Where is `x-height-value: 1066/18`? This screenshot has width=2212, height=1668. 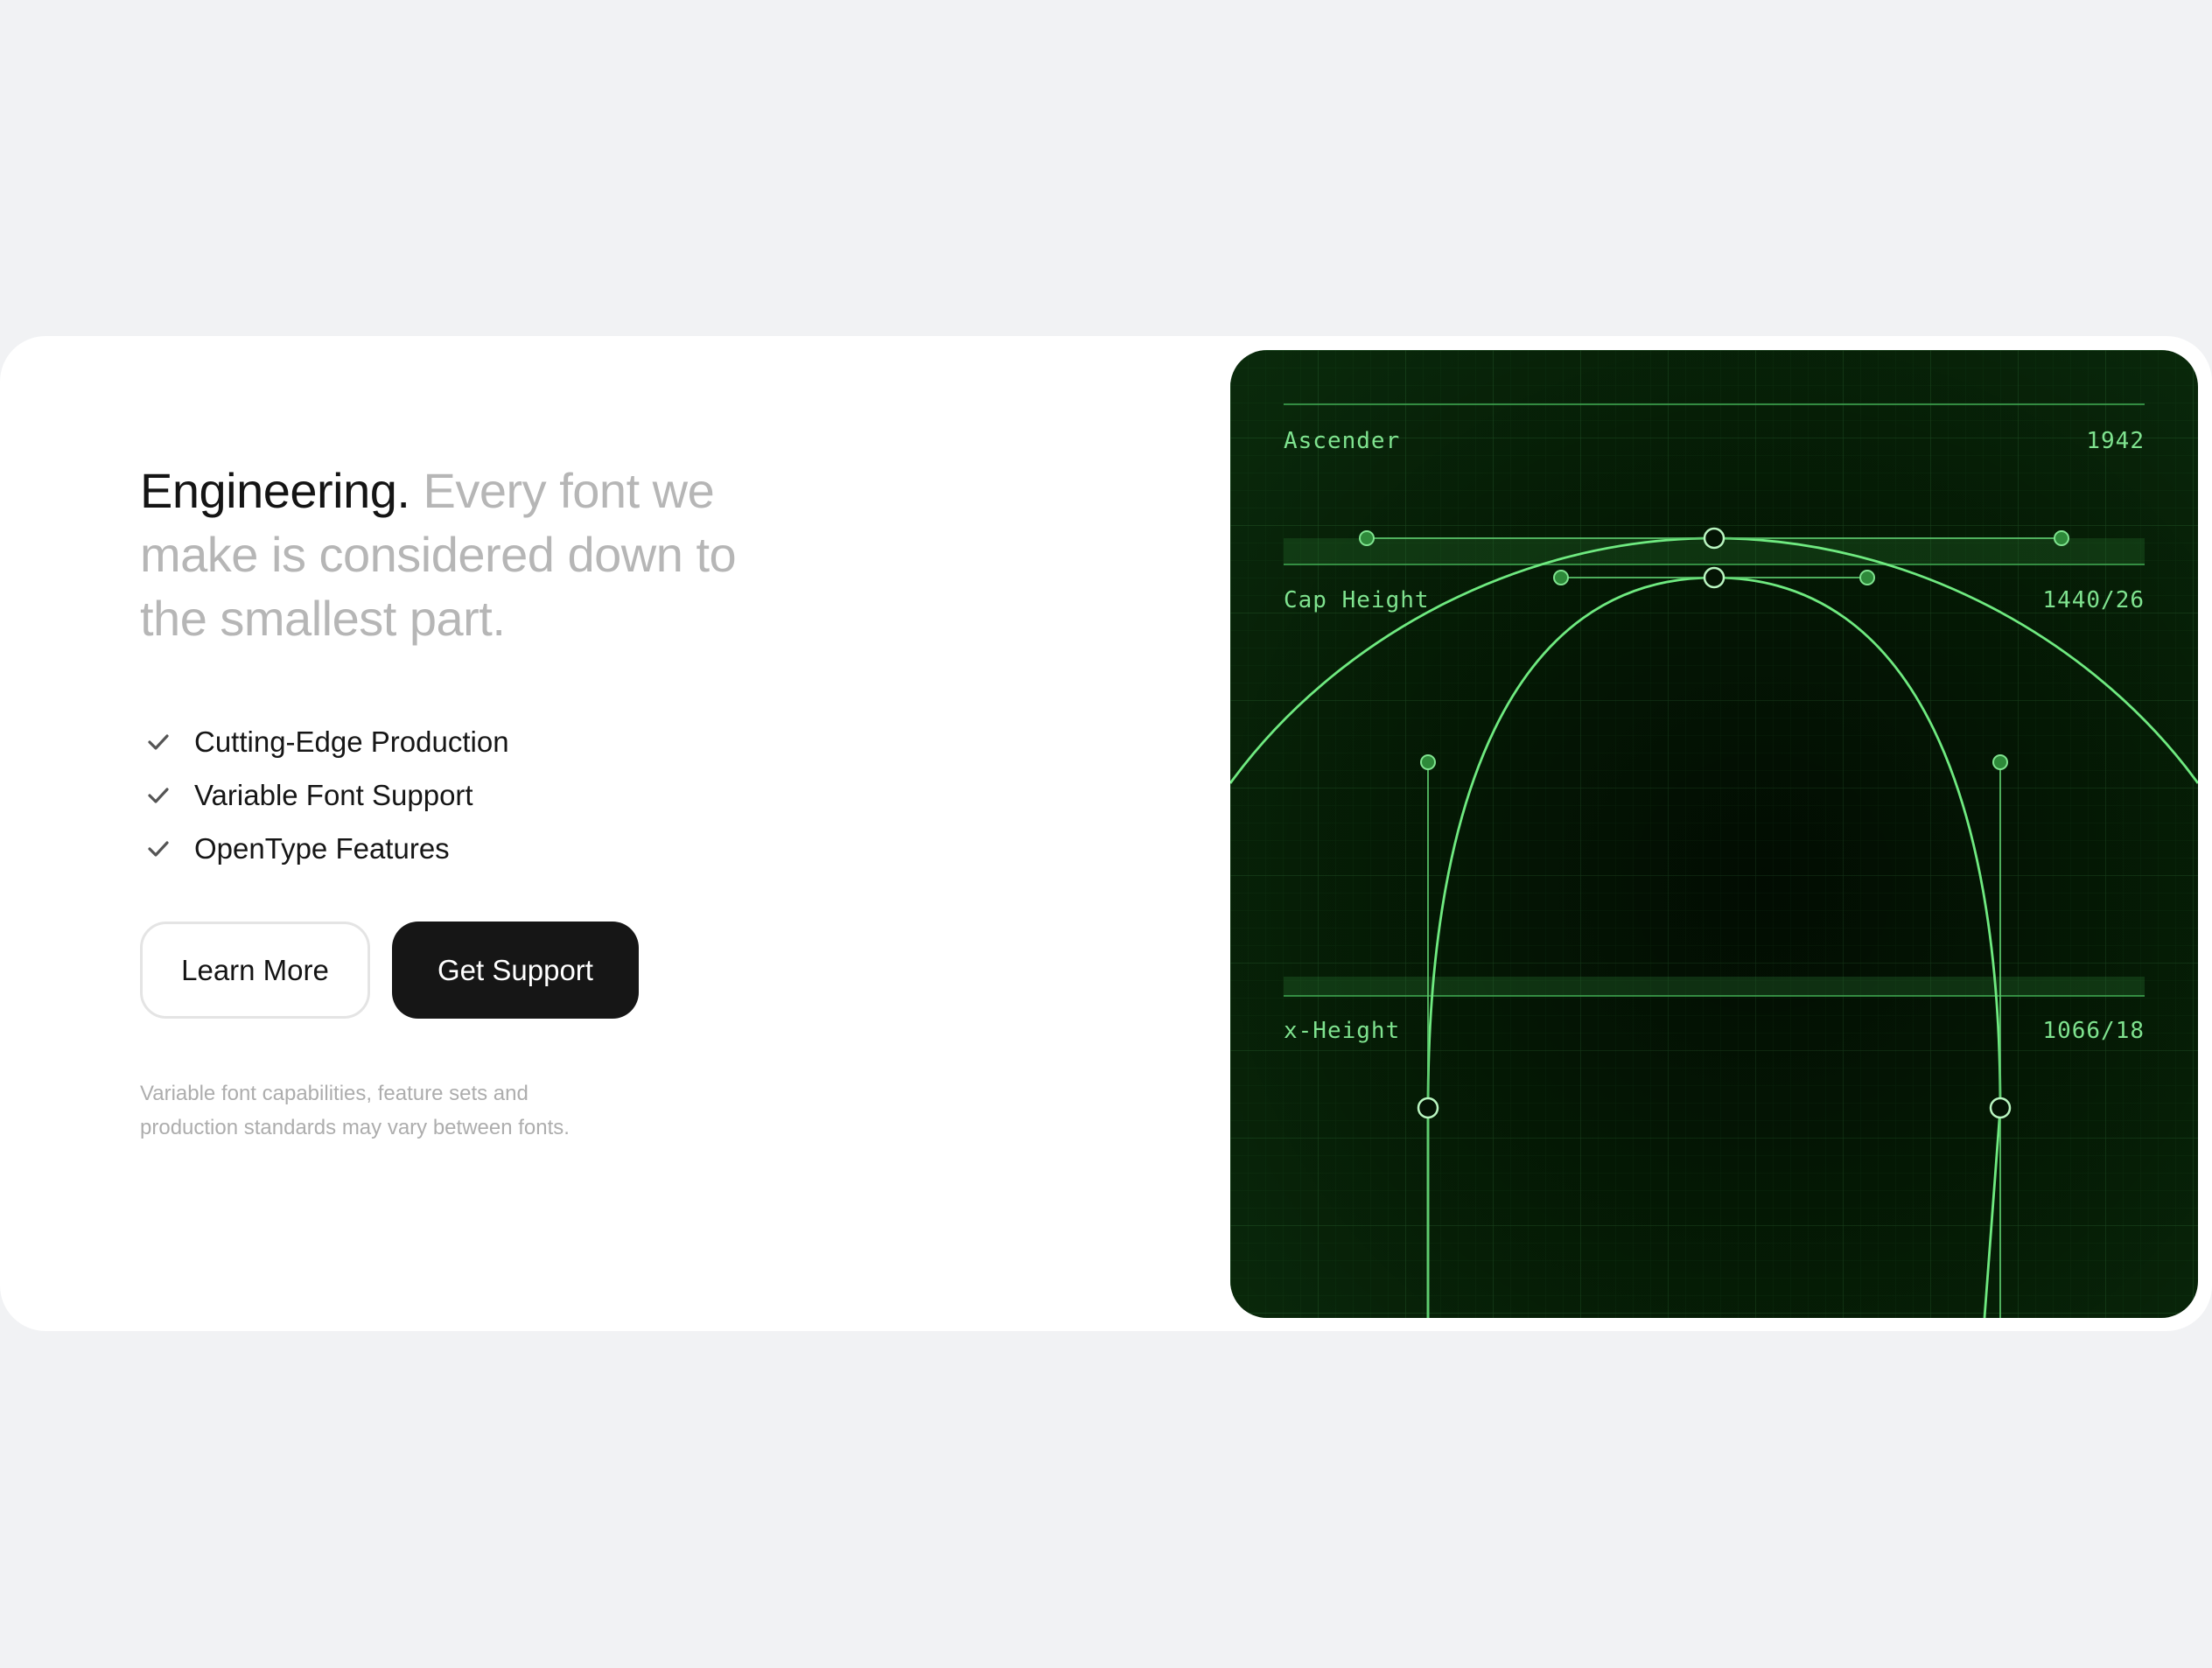 x-height-value: 1066/18 is located at coordinates (2093, 1031).